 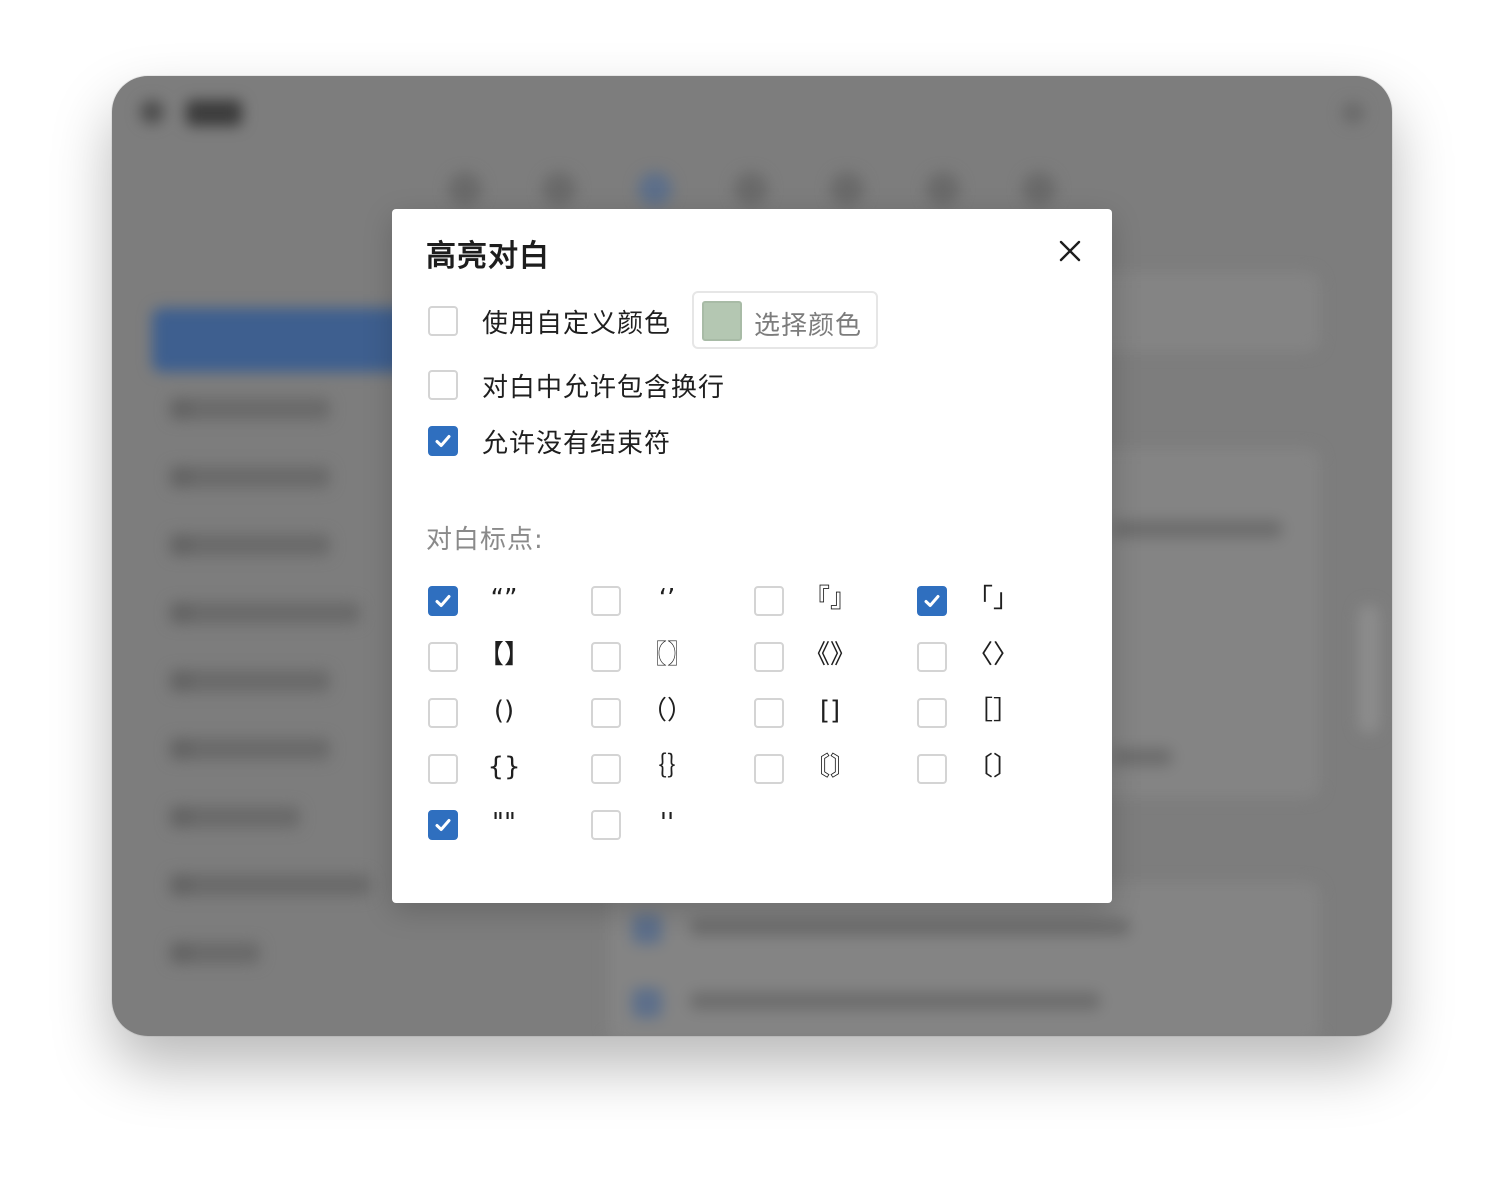 What do you see at coordinates (667, 823) in the screenshot?
I see `punct-symbol: ''` at bounding box center [667, 823].